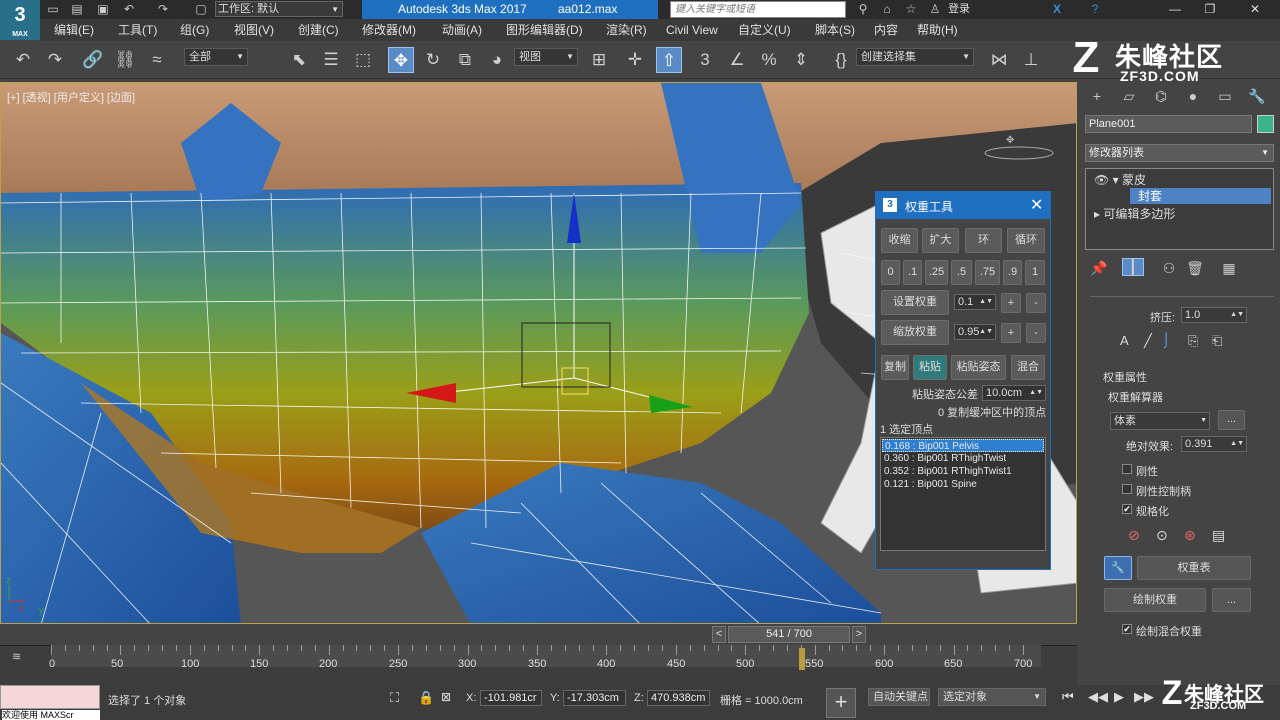 This screenshot has width=1280, height=720. I want to click on mirror-icon: ⋈, so click(999, 60).